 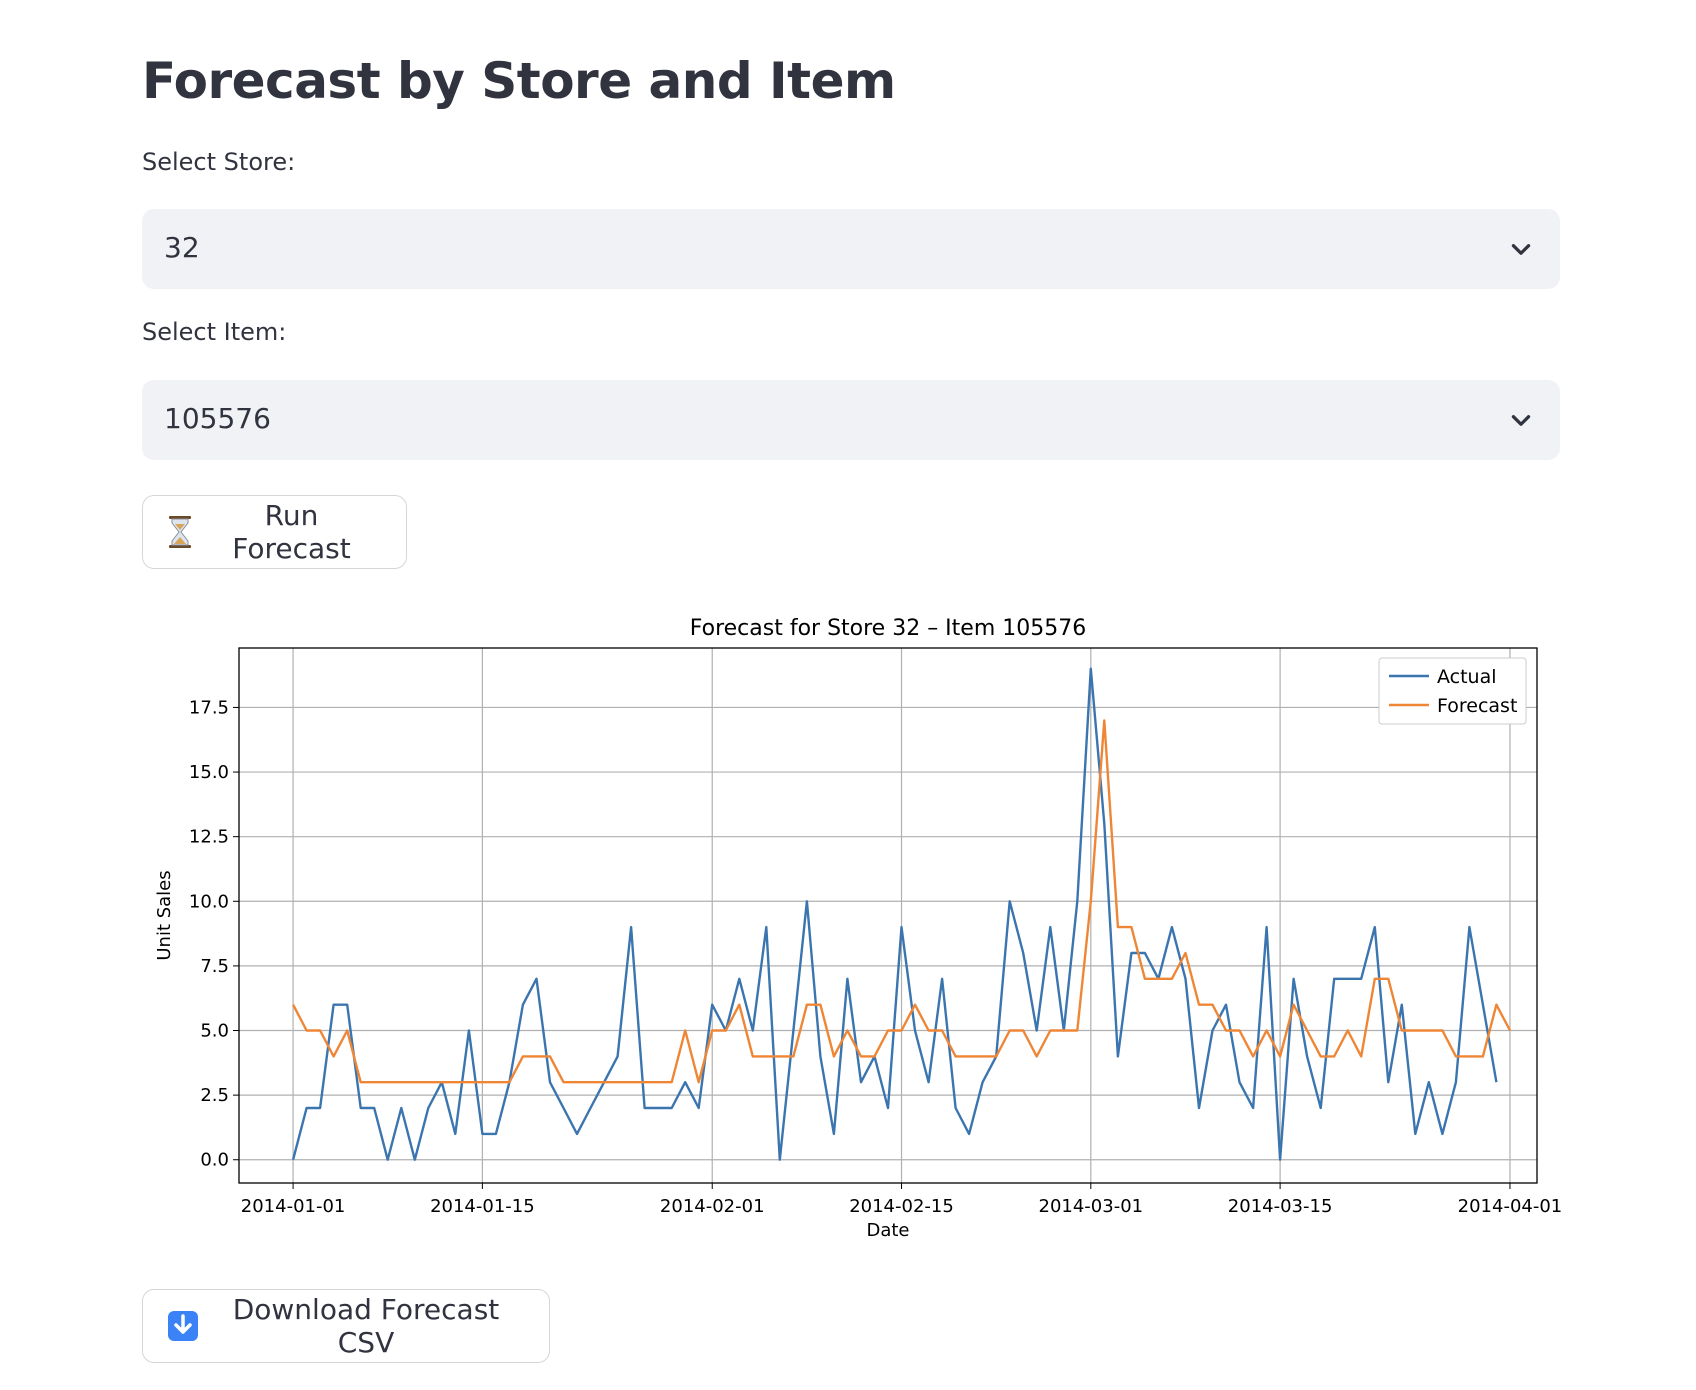 I want to click on download-csv-label: Download Forecast CSV, so click(x=366, y=1326).